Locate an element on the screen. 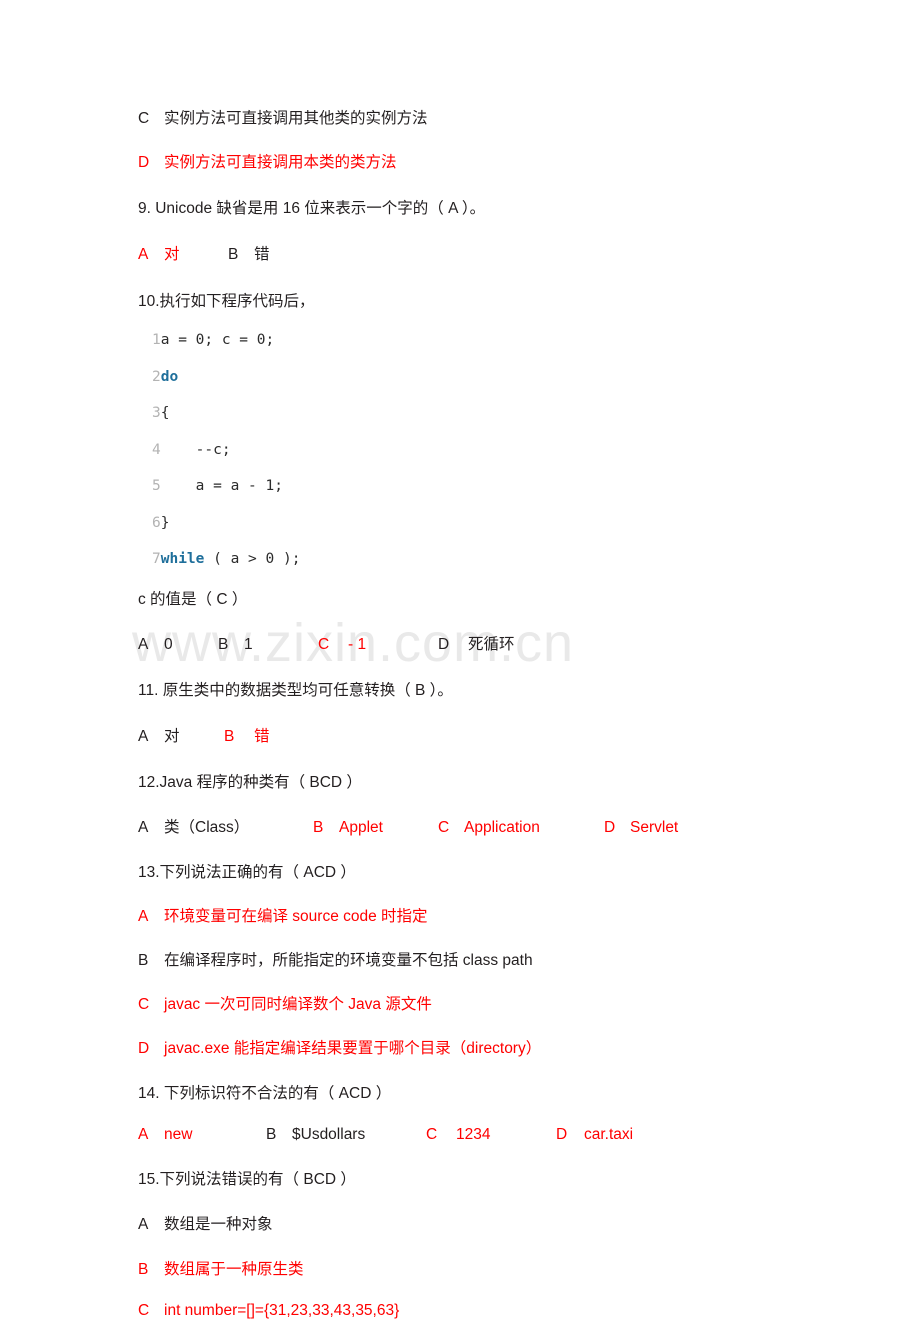  code-line-number: 2 is located at coordinates (156, 376).